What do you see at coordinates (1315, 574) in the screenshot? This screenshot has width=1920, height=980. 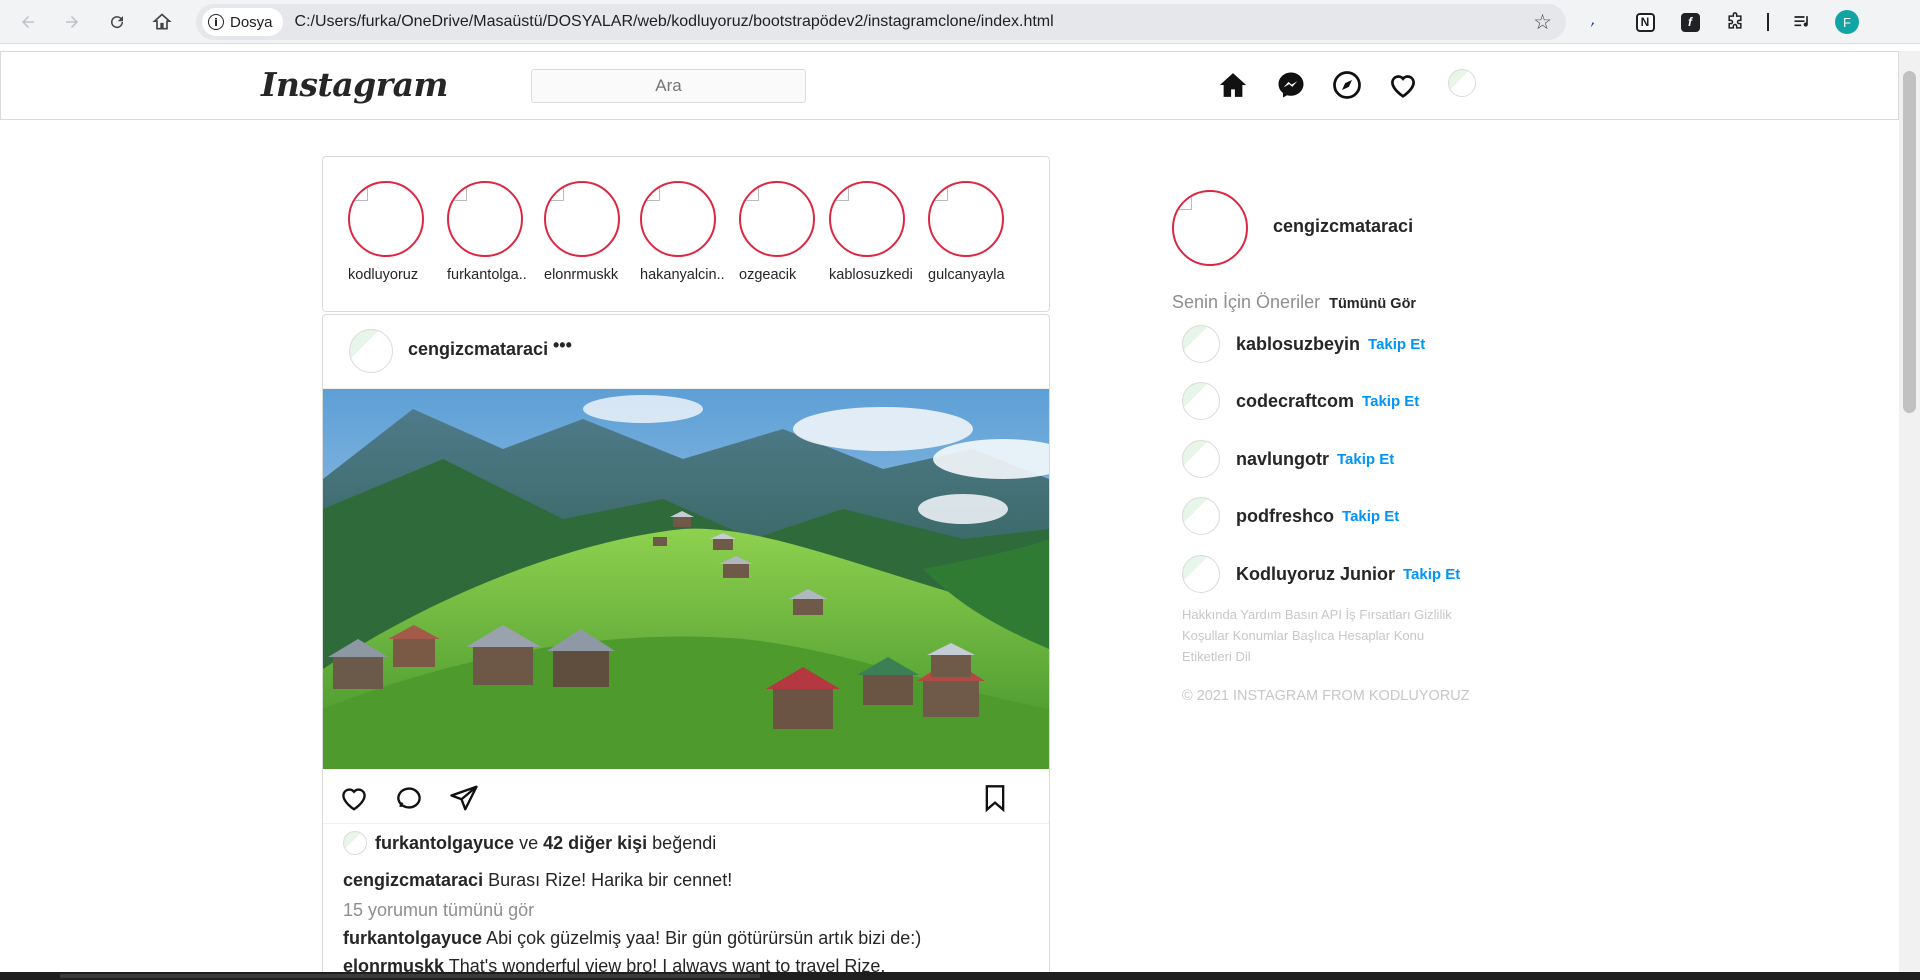 I see `suggestion-username: Kodluyoruz Junior` at bounding box center [1315, 574].